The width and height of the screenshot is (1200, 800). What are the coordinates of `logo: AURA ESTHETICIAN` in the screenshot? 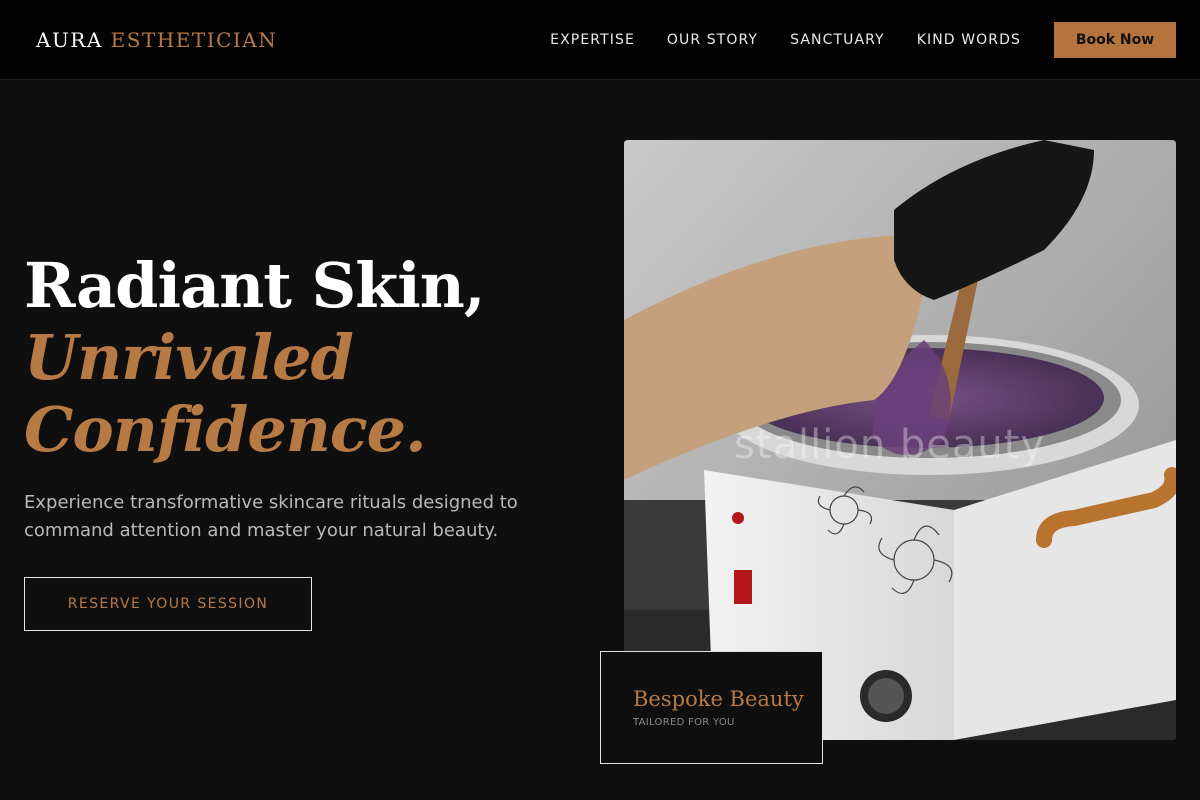 It's located at (156, 40).